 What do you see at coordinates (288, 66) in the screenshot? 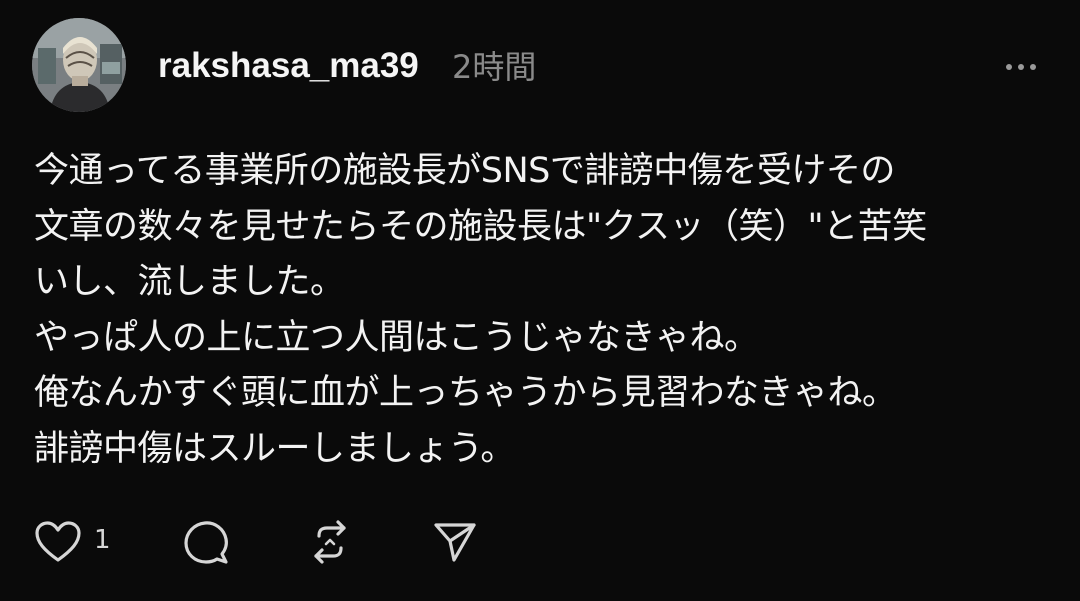
I see `username: rakshasa_ma39` at bounding box center [288, 66].